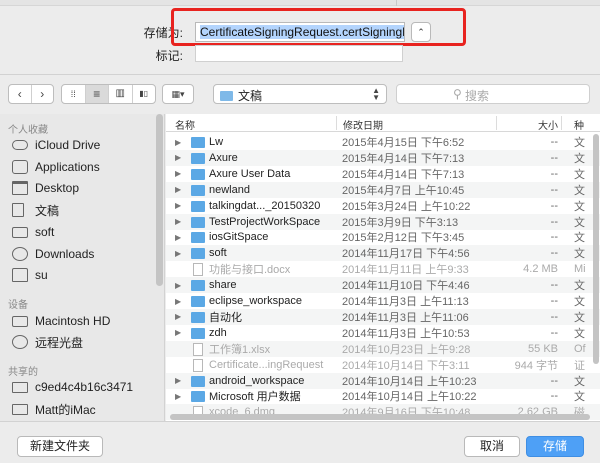  What do you see at coordinates (240, 349) in the screenshot?
I see `file-name: 工作簿1.xlsx` at bounding box center [240, 349].